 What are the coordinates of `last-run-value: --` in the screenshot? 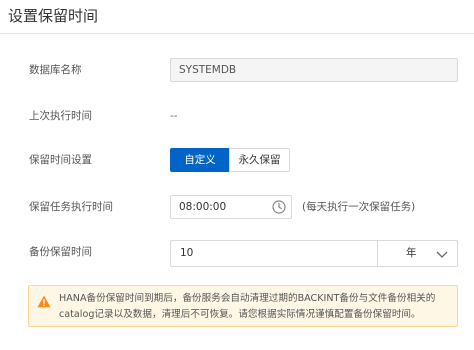 It's located at (174, 116).